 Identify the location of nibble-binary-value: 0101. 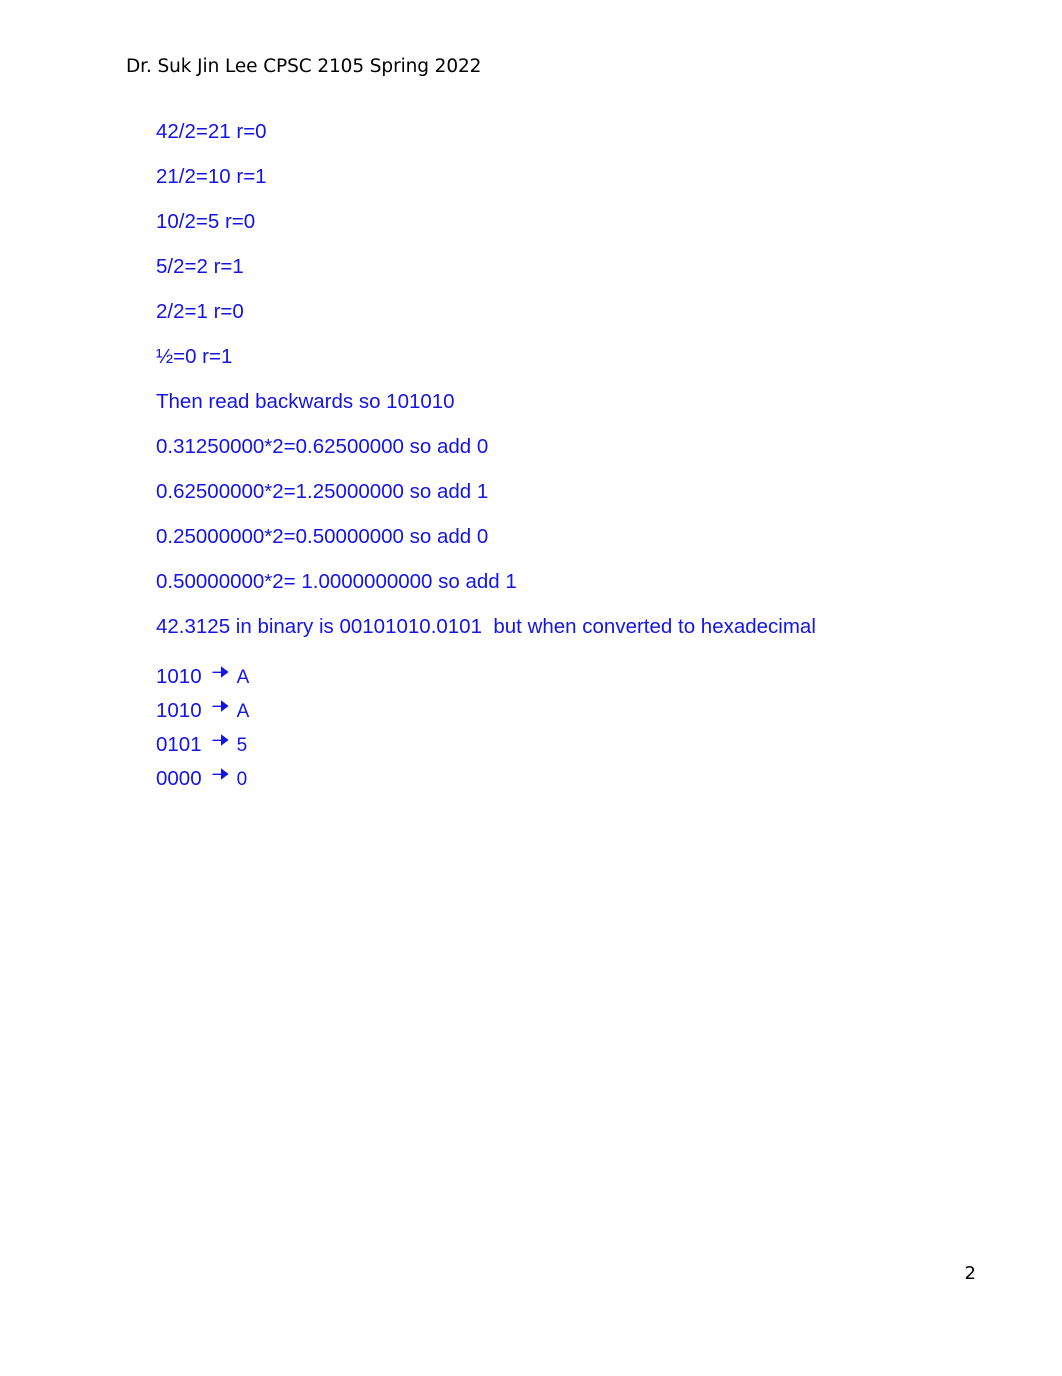
(179, 744).